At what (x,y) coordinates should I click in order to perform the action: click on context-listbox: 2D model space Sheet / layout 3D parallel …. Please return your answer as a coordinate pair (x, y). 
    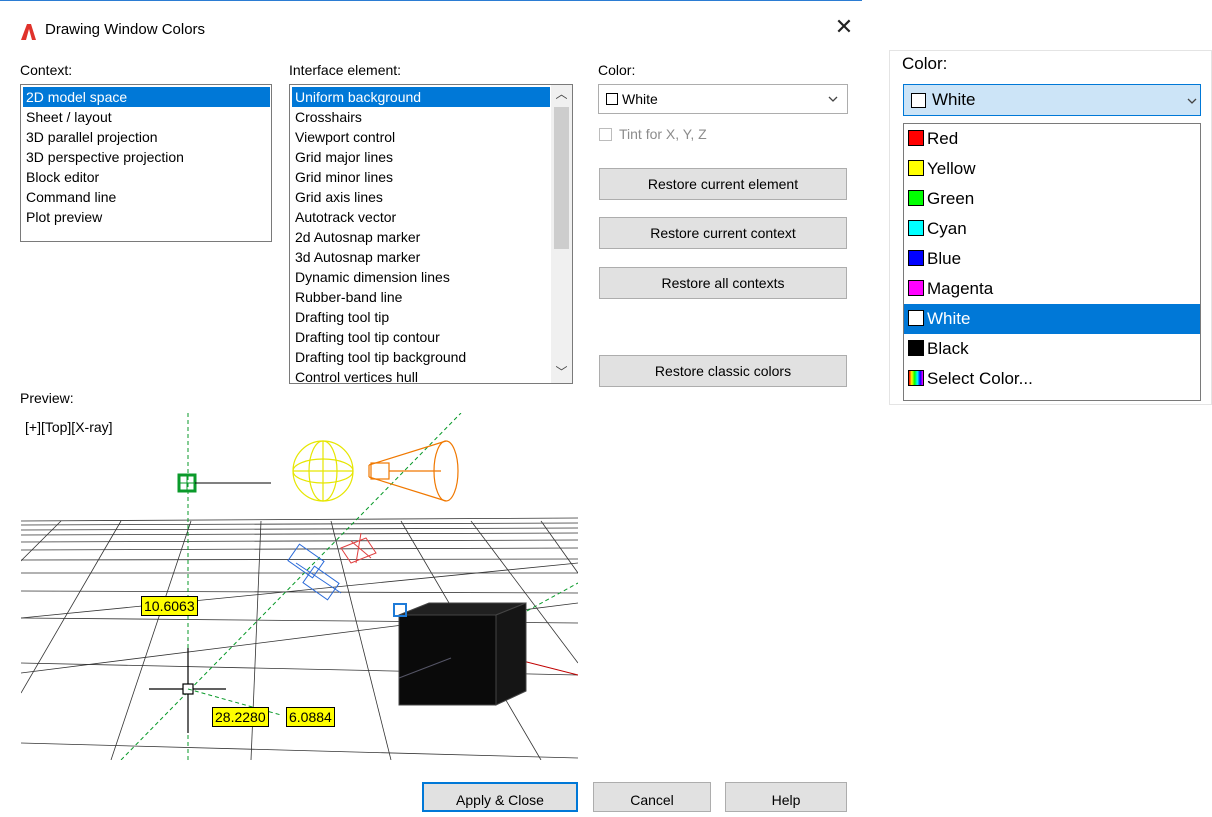
    Looking at the image, I should click on (146, 163).